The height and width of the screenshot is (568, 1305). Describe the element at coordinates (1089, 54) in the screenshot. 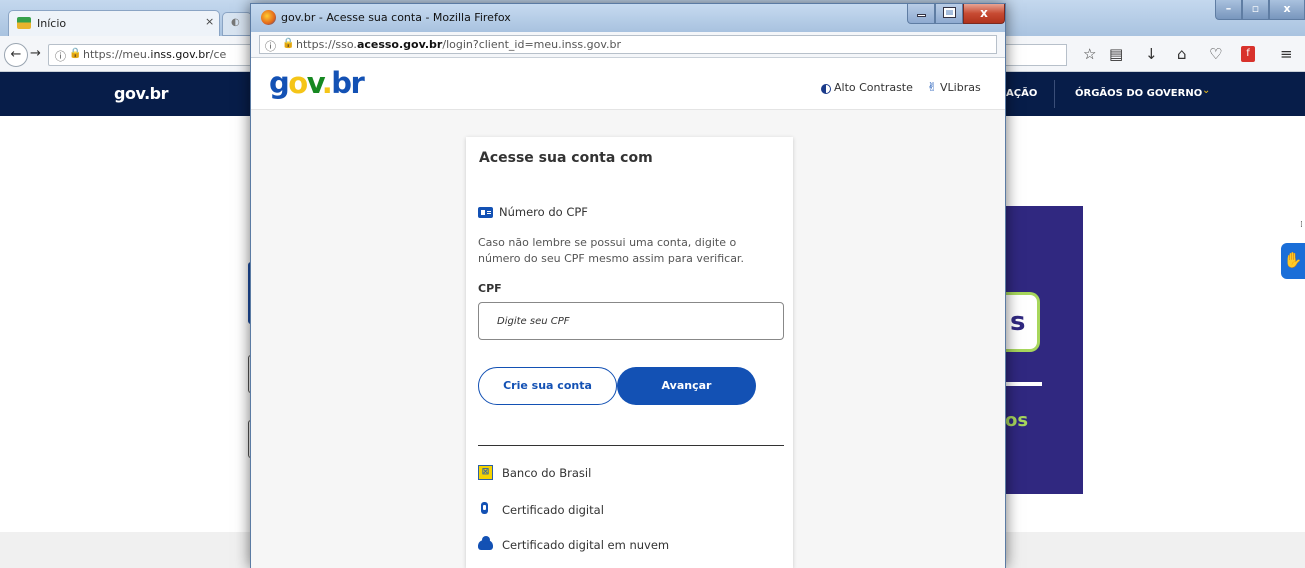

I see `bookmark-star-icon: ☆` at that location.